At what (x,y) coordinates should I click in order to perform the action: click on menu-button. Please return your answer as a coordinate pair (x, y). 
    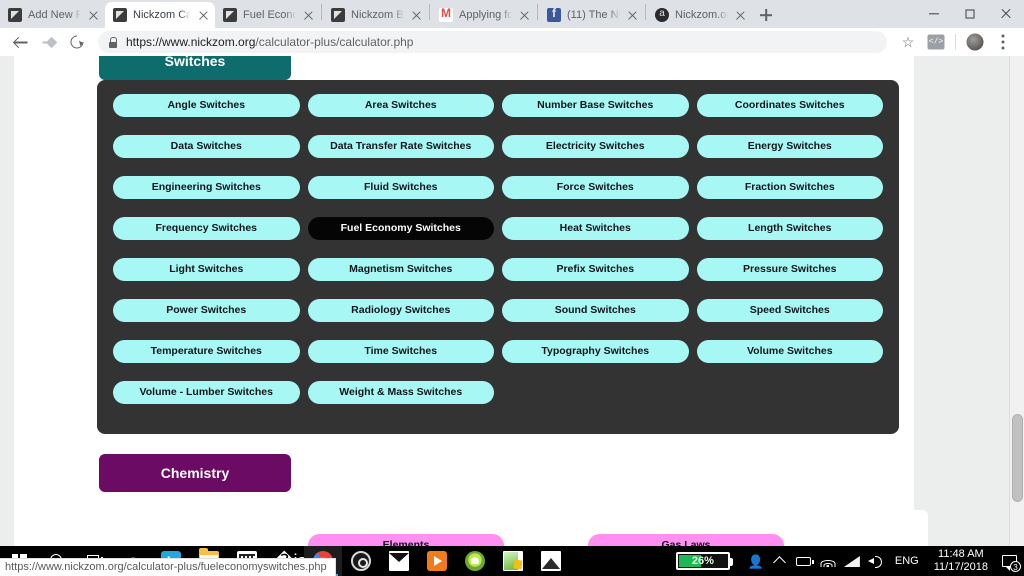
    Looking at the image, I should click on (1003, 42).